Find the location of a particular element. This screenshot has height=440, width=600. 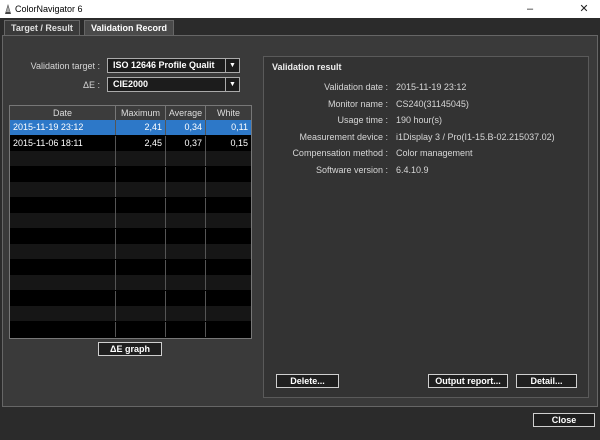

delta-e-select: CIE2000 ▼ is located at coordinates (173, 84).